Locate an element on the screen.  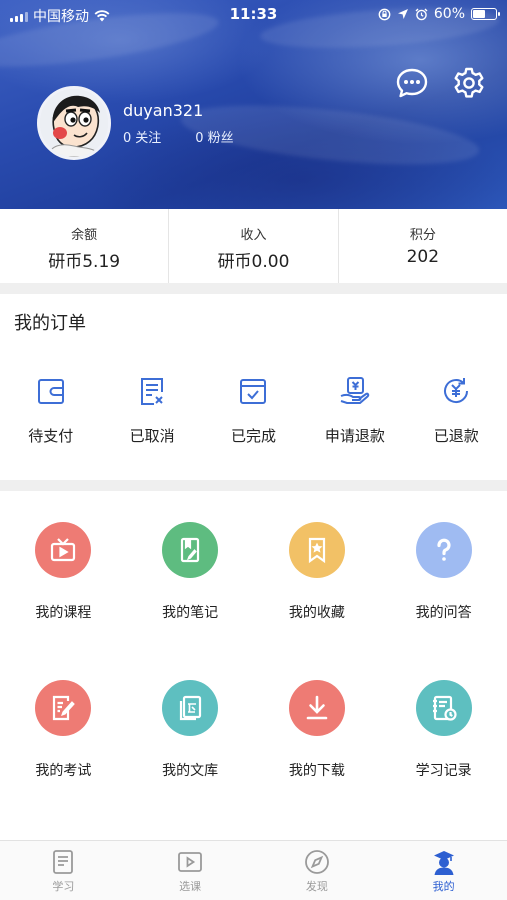
order-label: 已取消 is located at coordinates (152, 436).